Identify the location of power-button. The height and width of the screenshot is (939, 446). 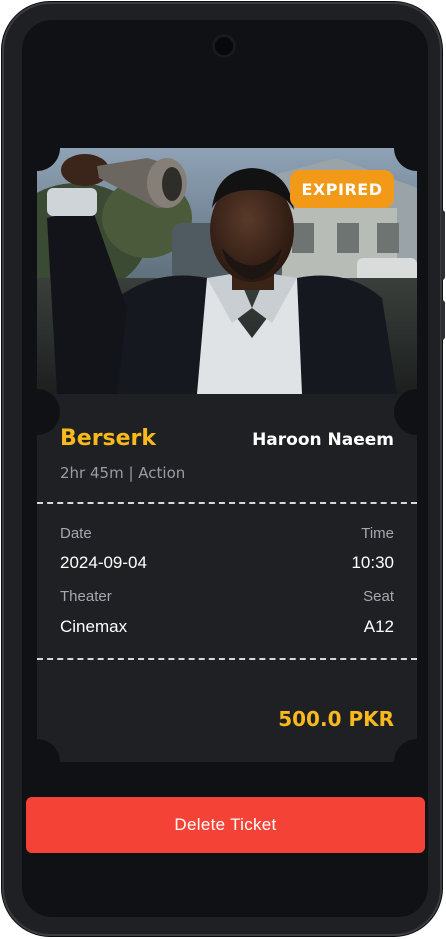
(443, 245).